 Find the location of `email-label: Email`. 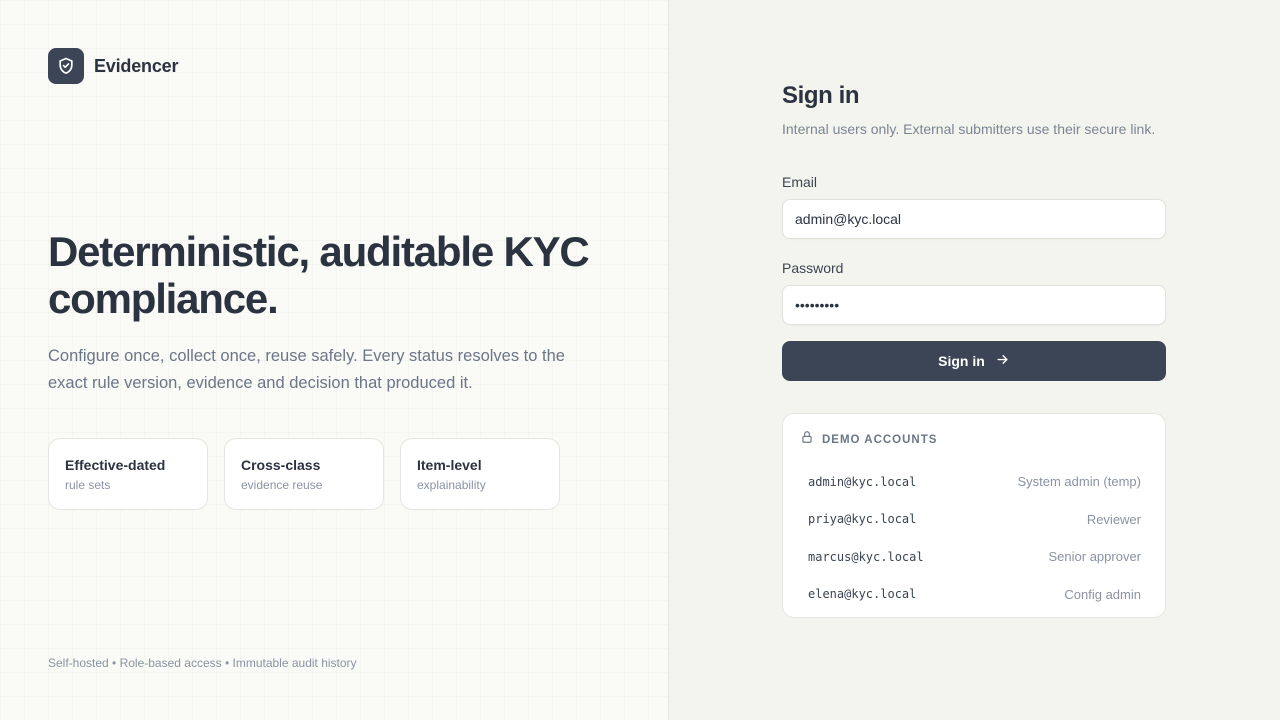

email-label: Email is located at coordinates (800, 182).